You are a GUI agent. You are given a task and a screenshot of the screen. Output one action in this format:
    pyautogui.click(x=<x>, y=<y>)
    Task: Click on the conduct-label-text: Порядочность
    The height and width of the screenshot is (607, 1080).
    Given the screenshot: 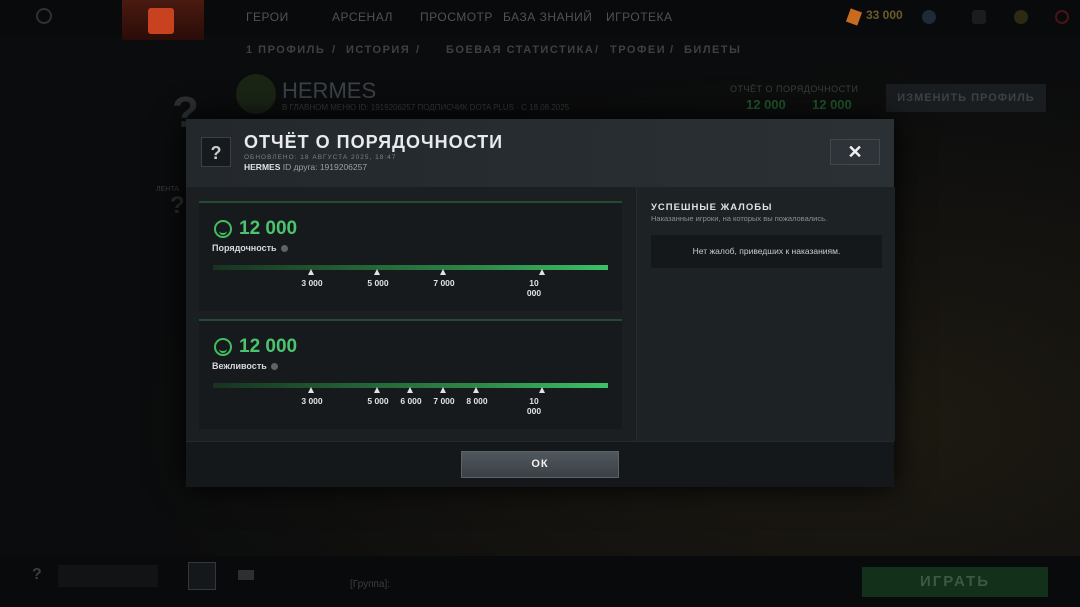 What is the action you would take?
    pyautogui.click(x=244, y=248)
    